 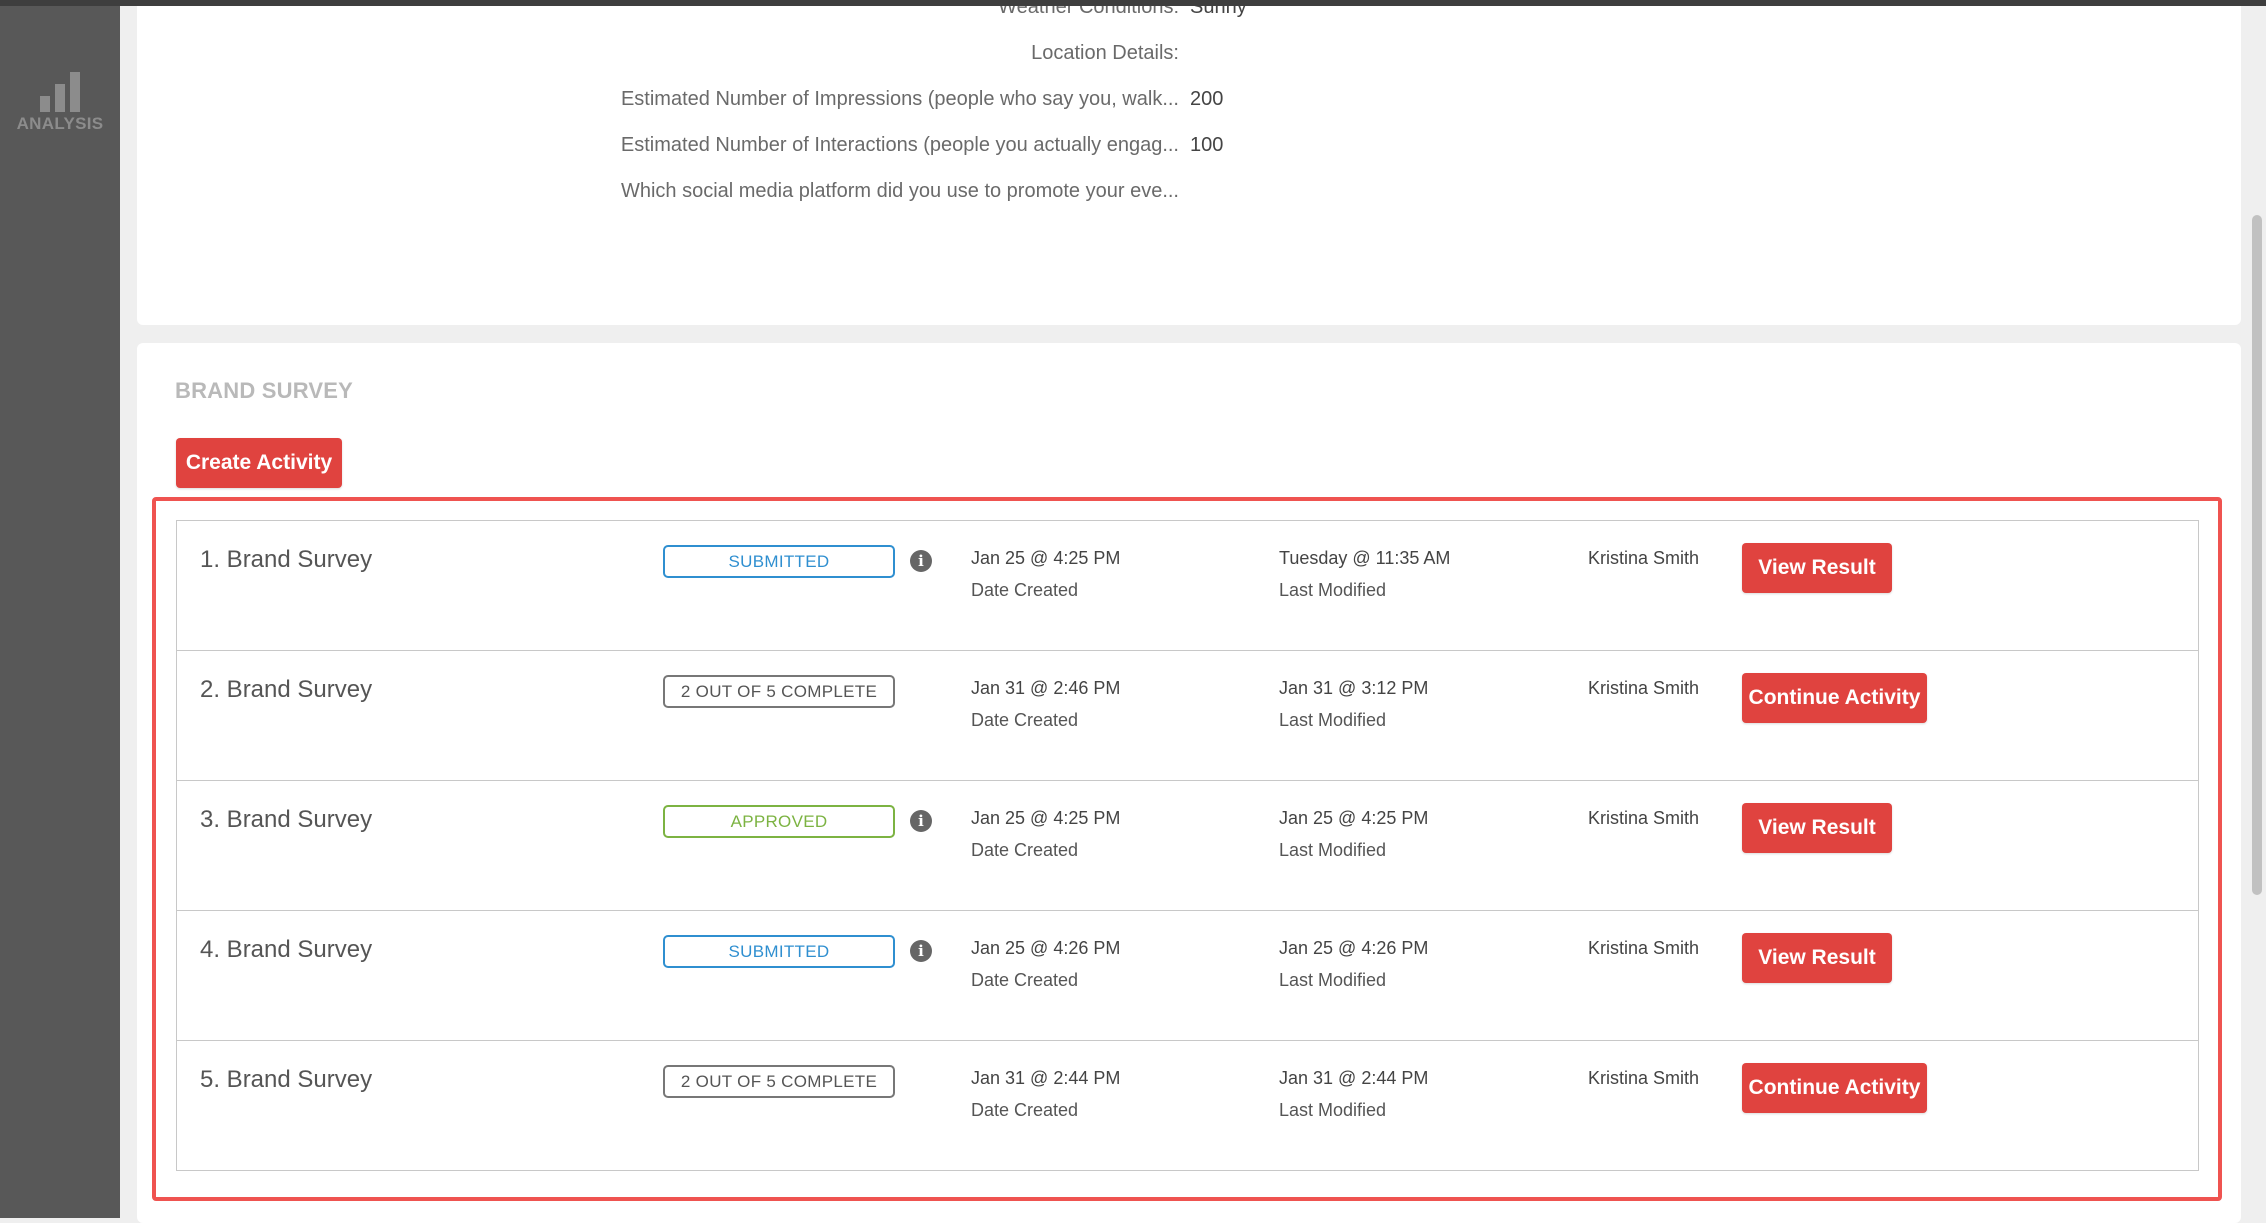 What do you see at coordinates (2257, 555) in the screenshot?
I see `vertical-scrollbar` at bounding box center [2257, 555].